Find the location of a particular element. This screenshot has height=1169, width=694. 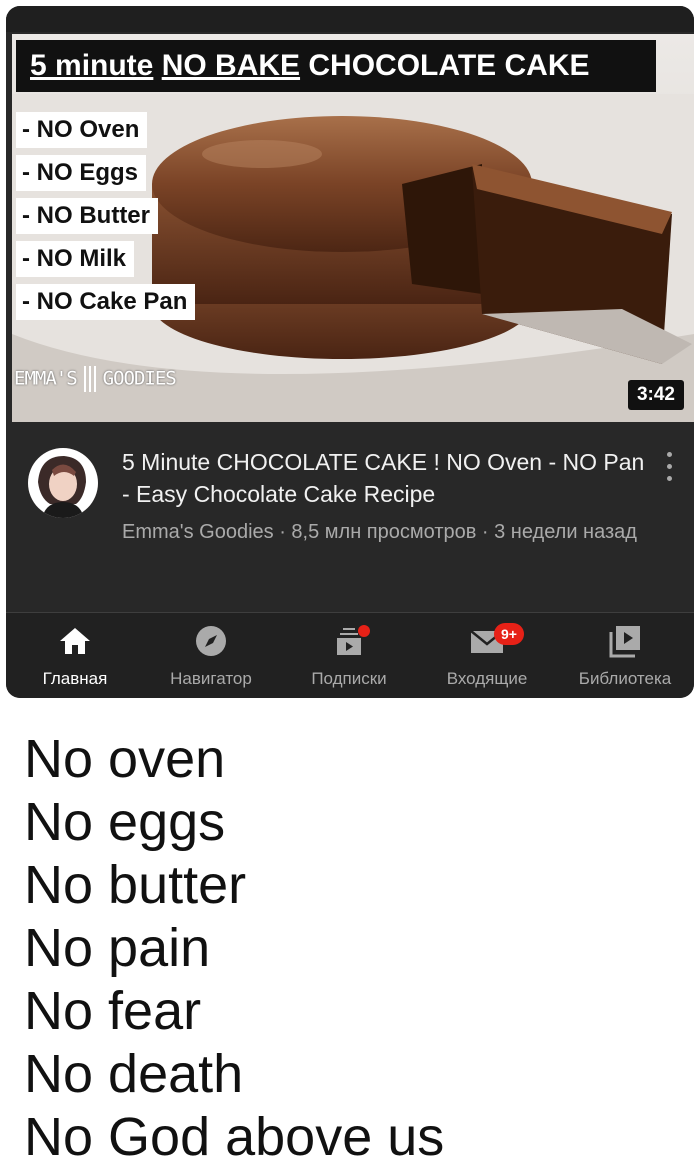

nav-item-inbox: 9+ Входящие is located at coordinates (487, 656).